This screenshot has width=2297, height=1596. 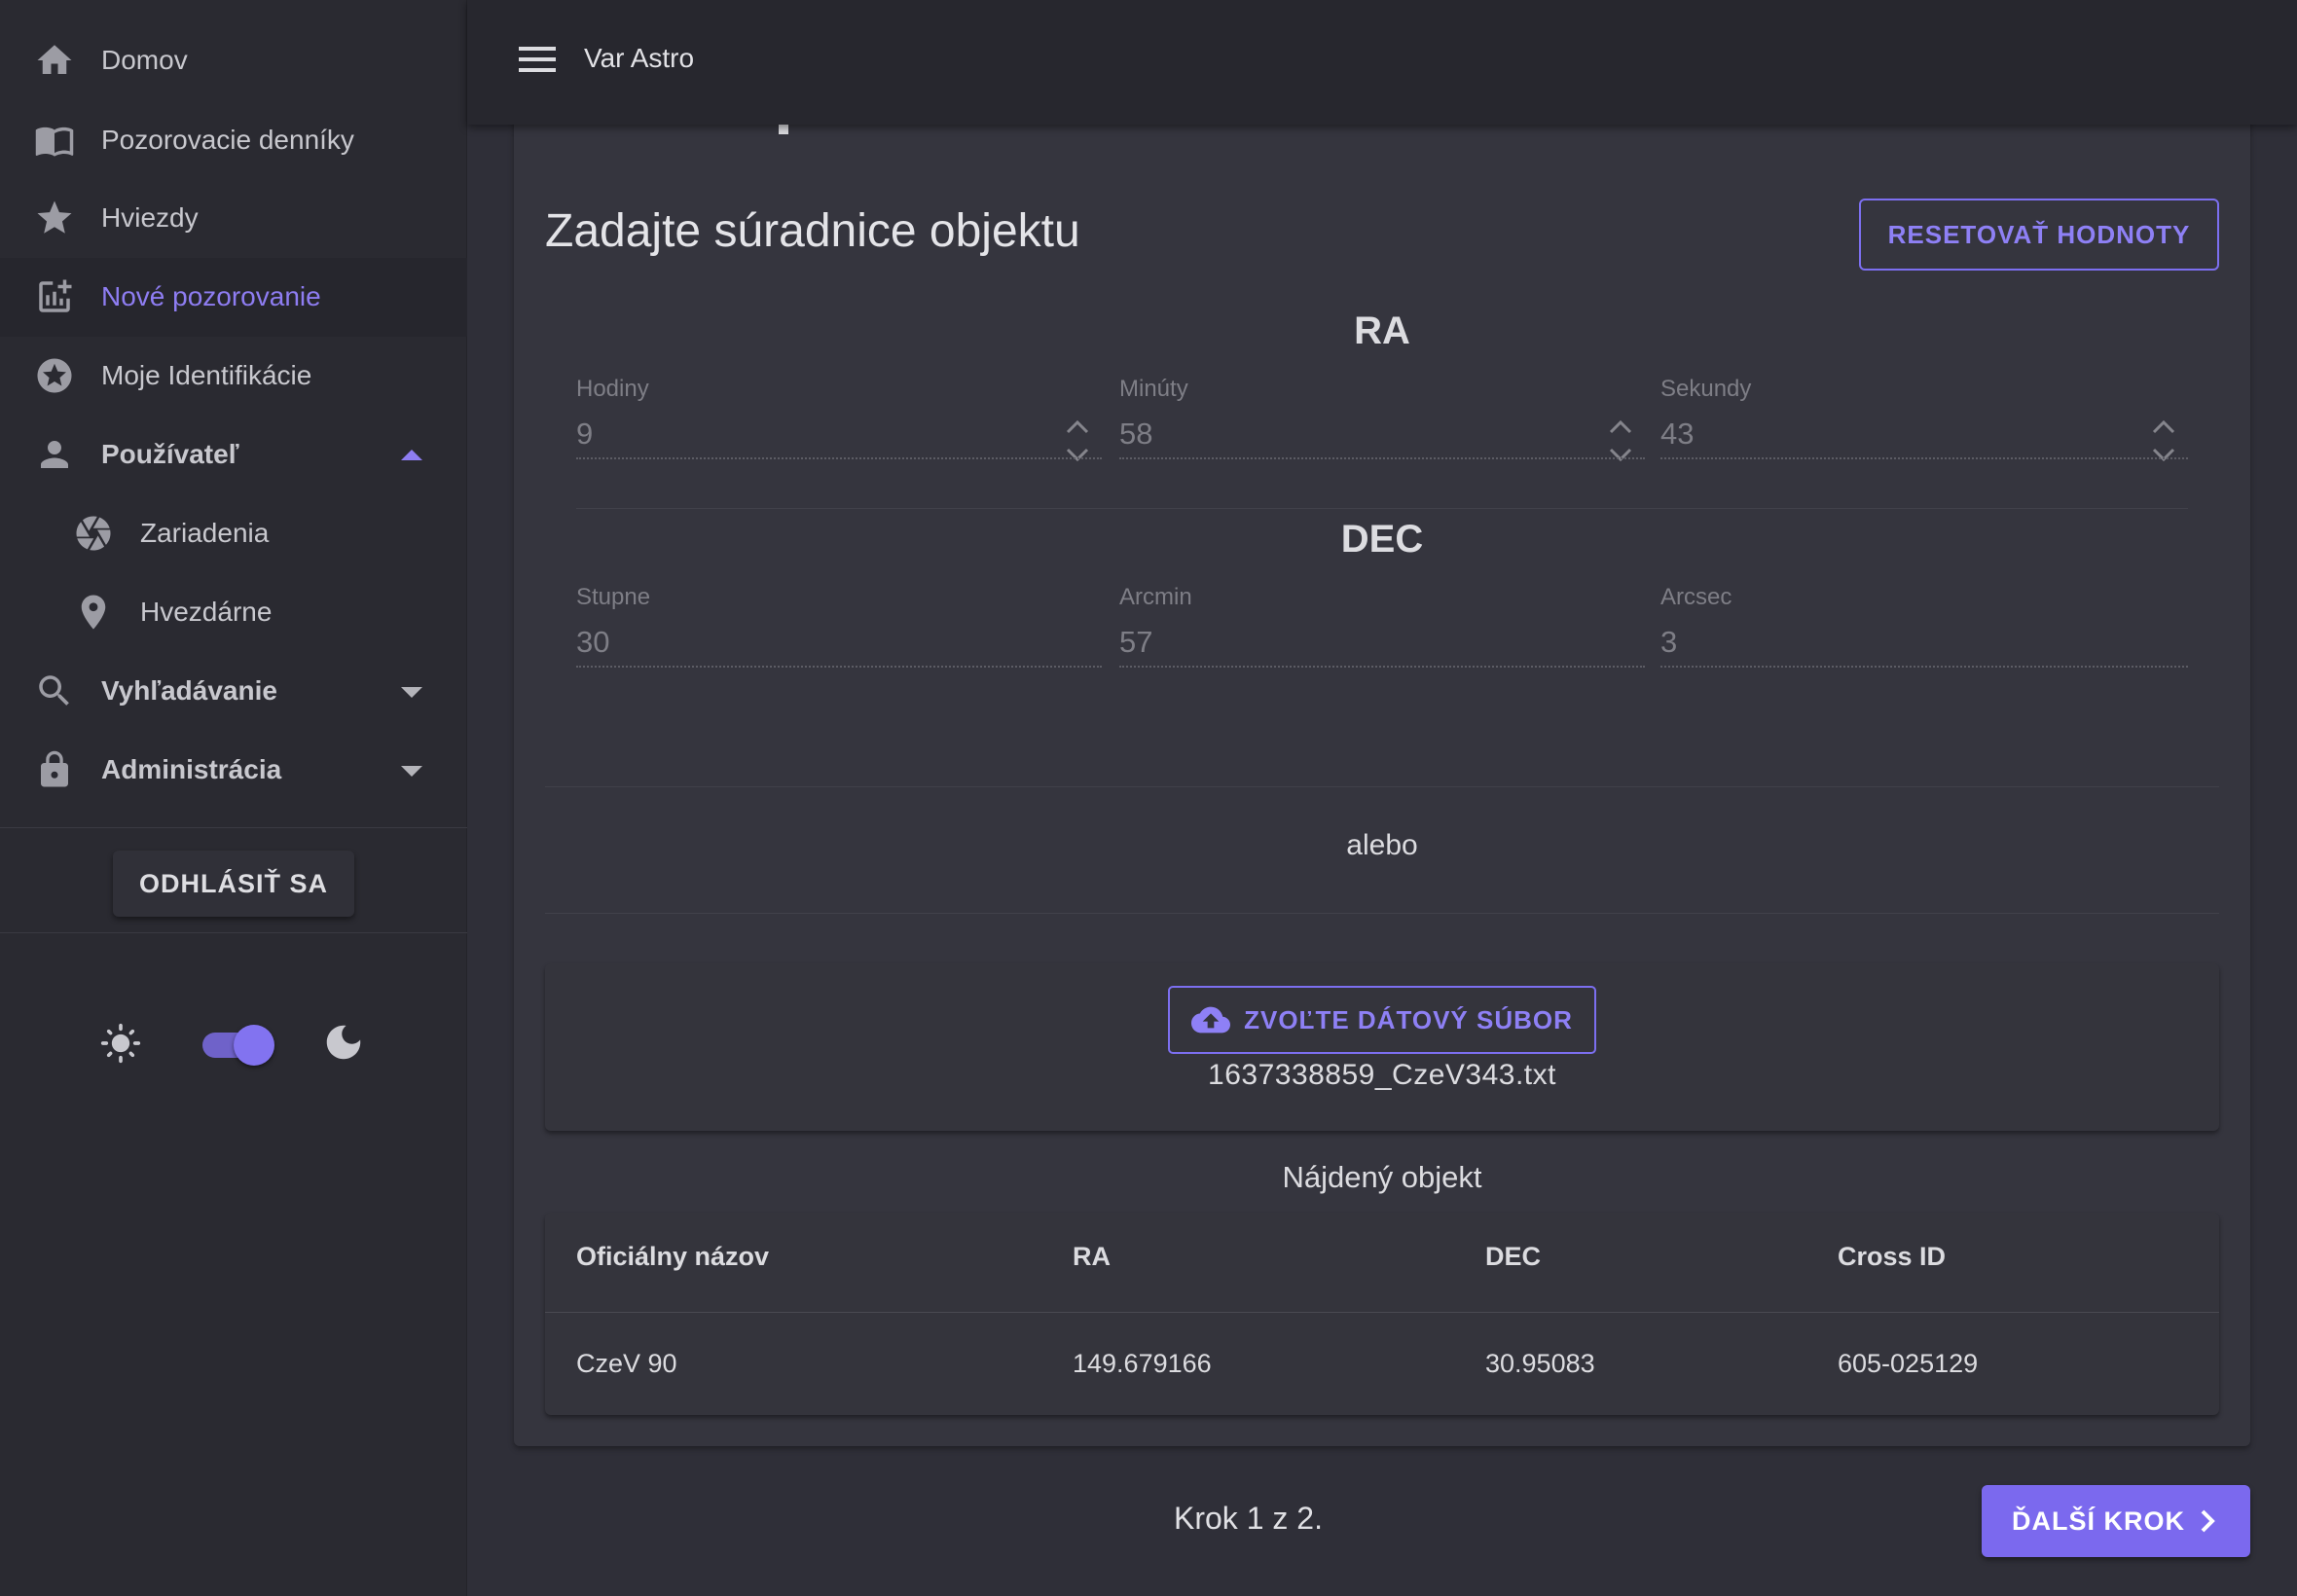 I want to click on book-icon, so click(x=55, y=140).